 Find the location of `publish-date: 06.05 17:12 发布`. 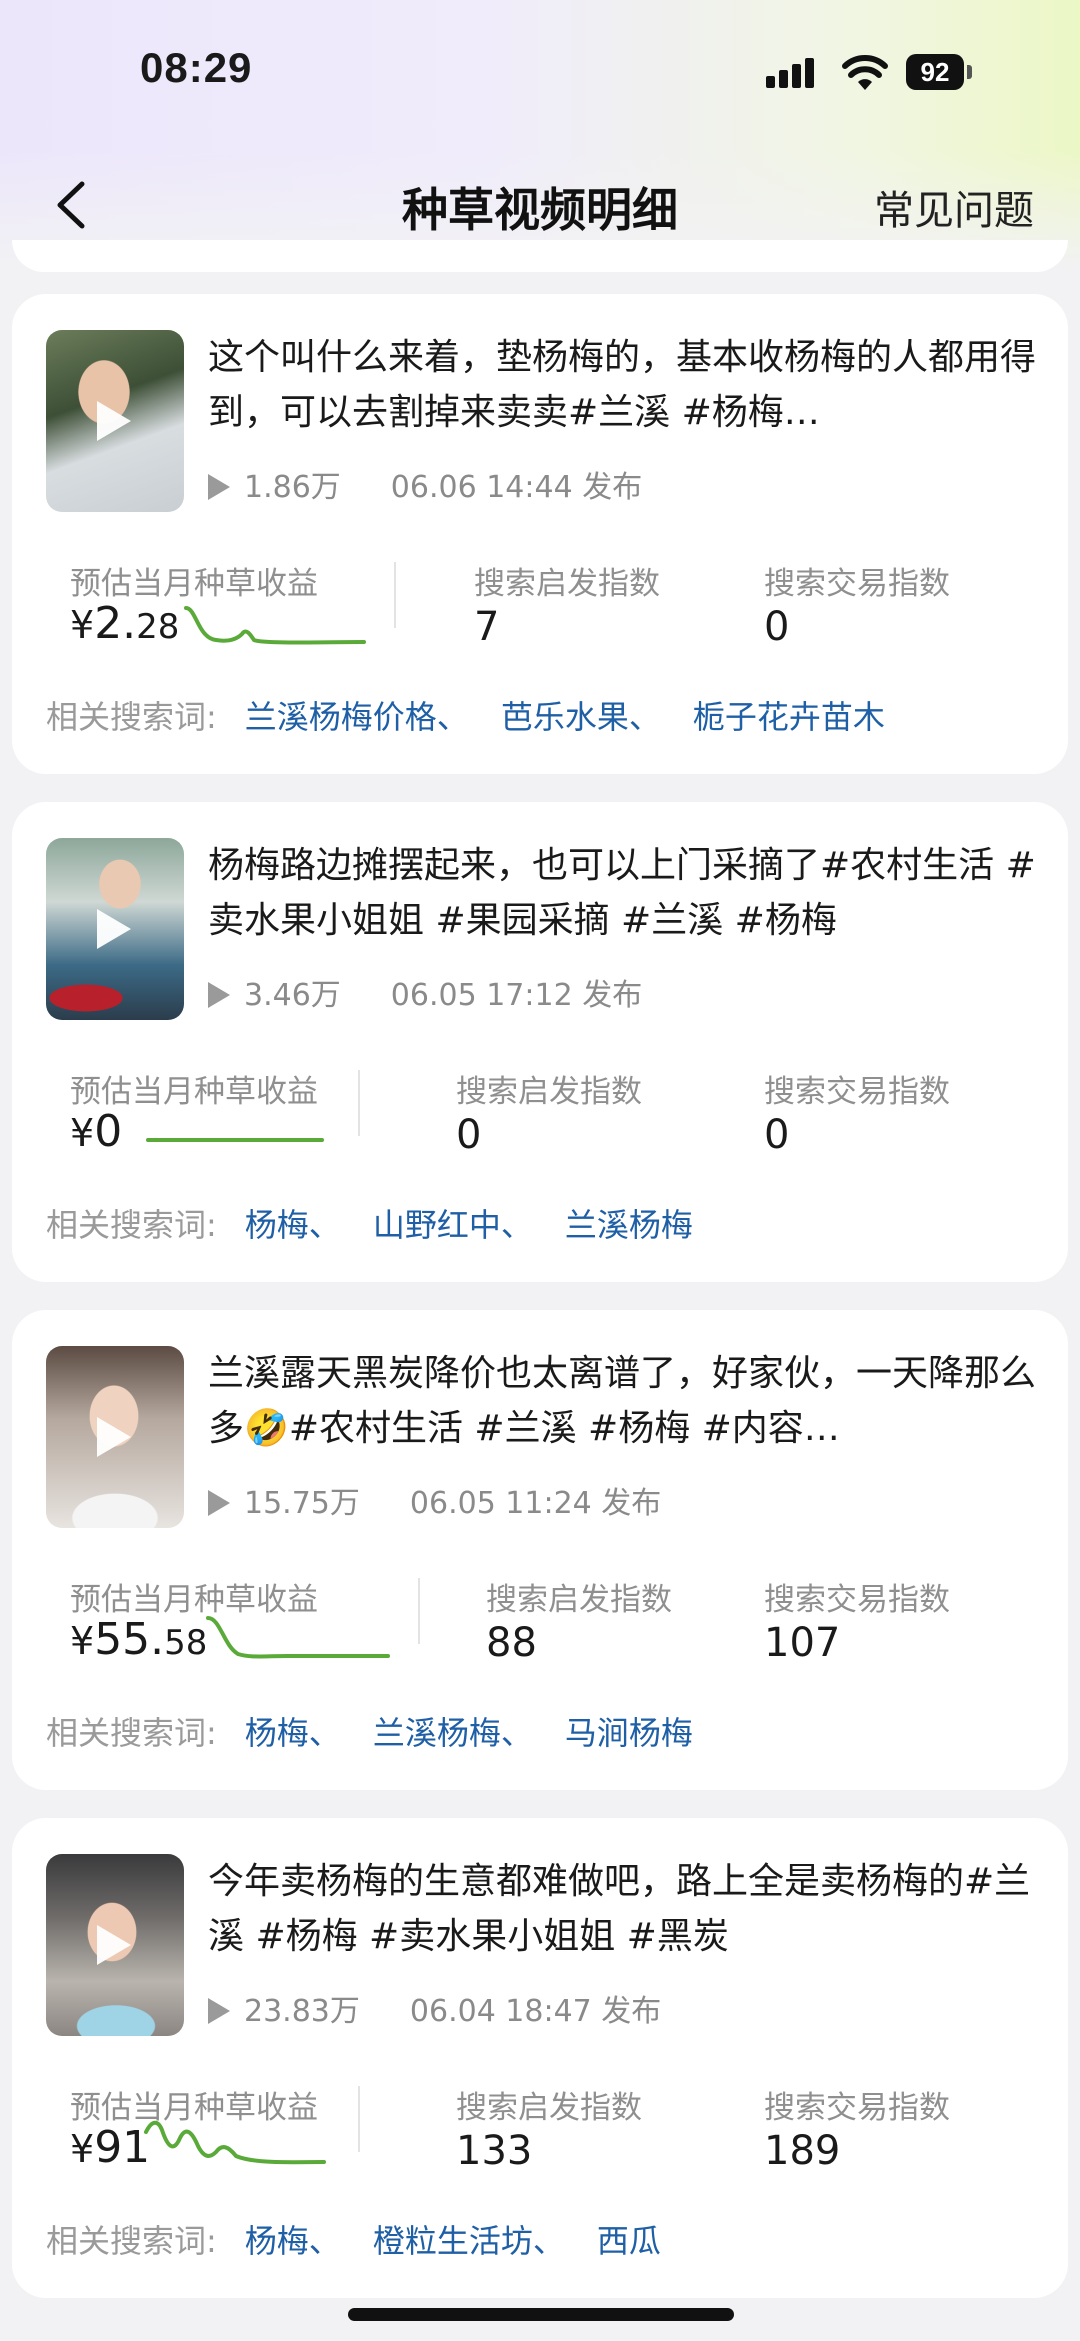

publish-date: 06.05 17:12 发布 is located at coordinates (516, 995).